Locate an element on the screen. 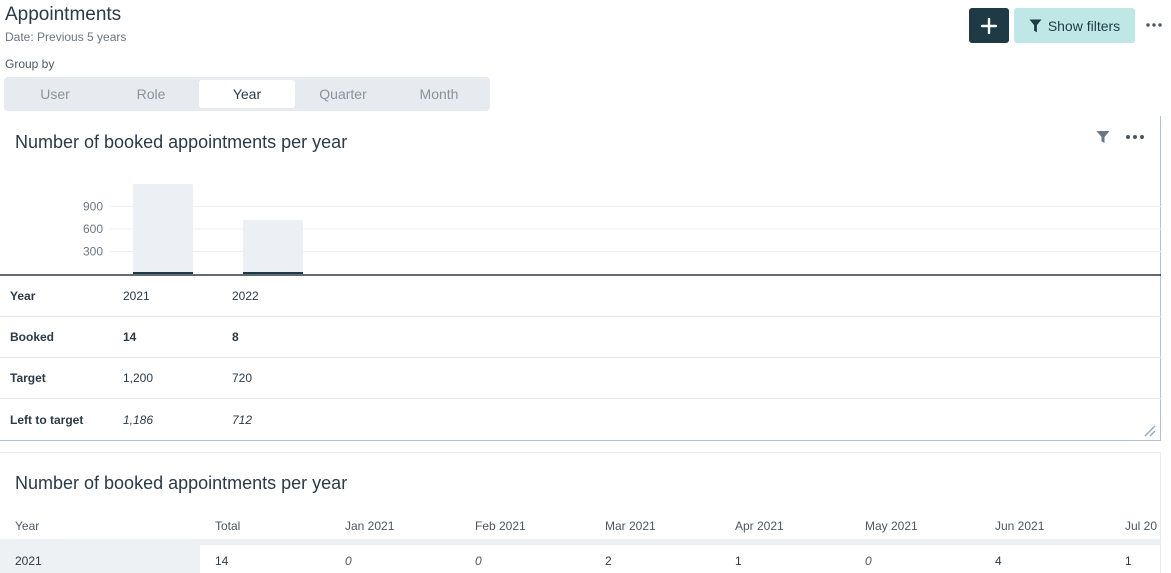  filter-icon is located at coordinates (1035, 25).